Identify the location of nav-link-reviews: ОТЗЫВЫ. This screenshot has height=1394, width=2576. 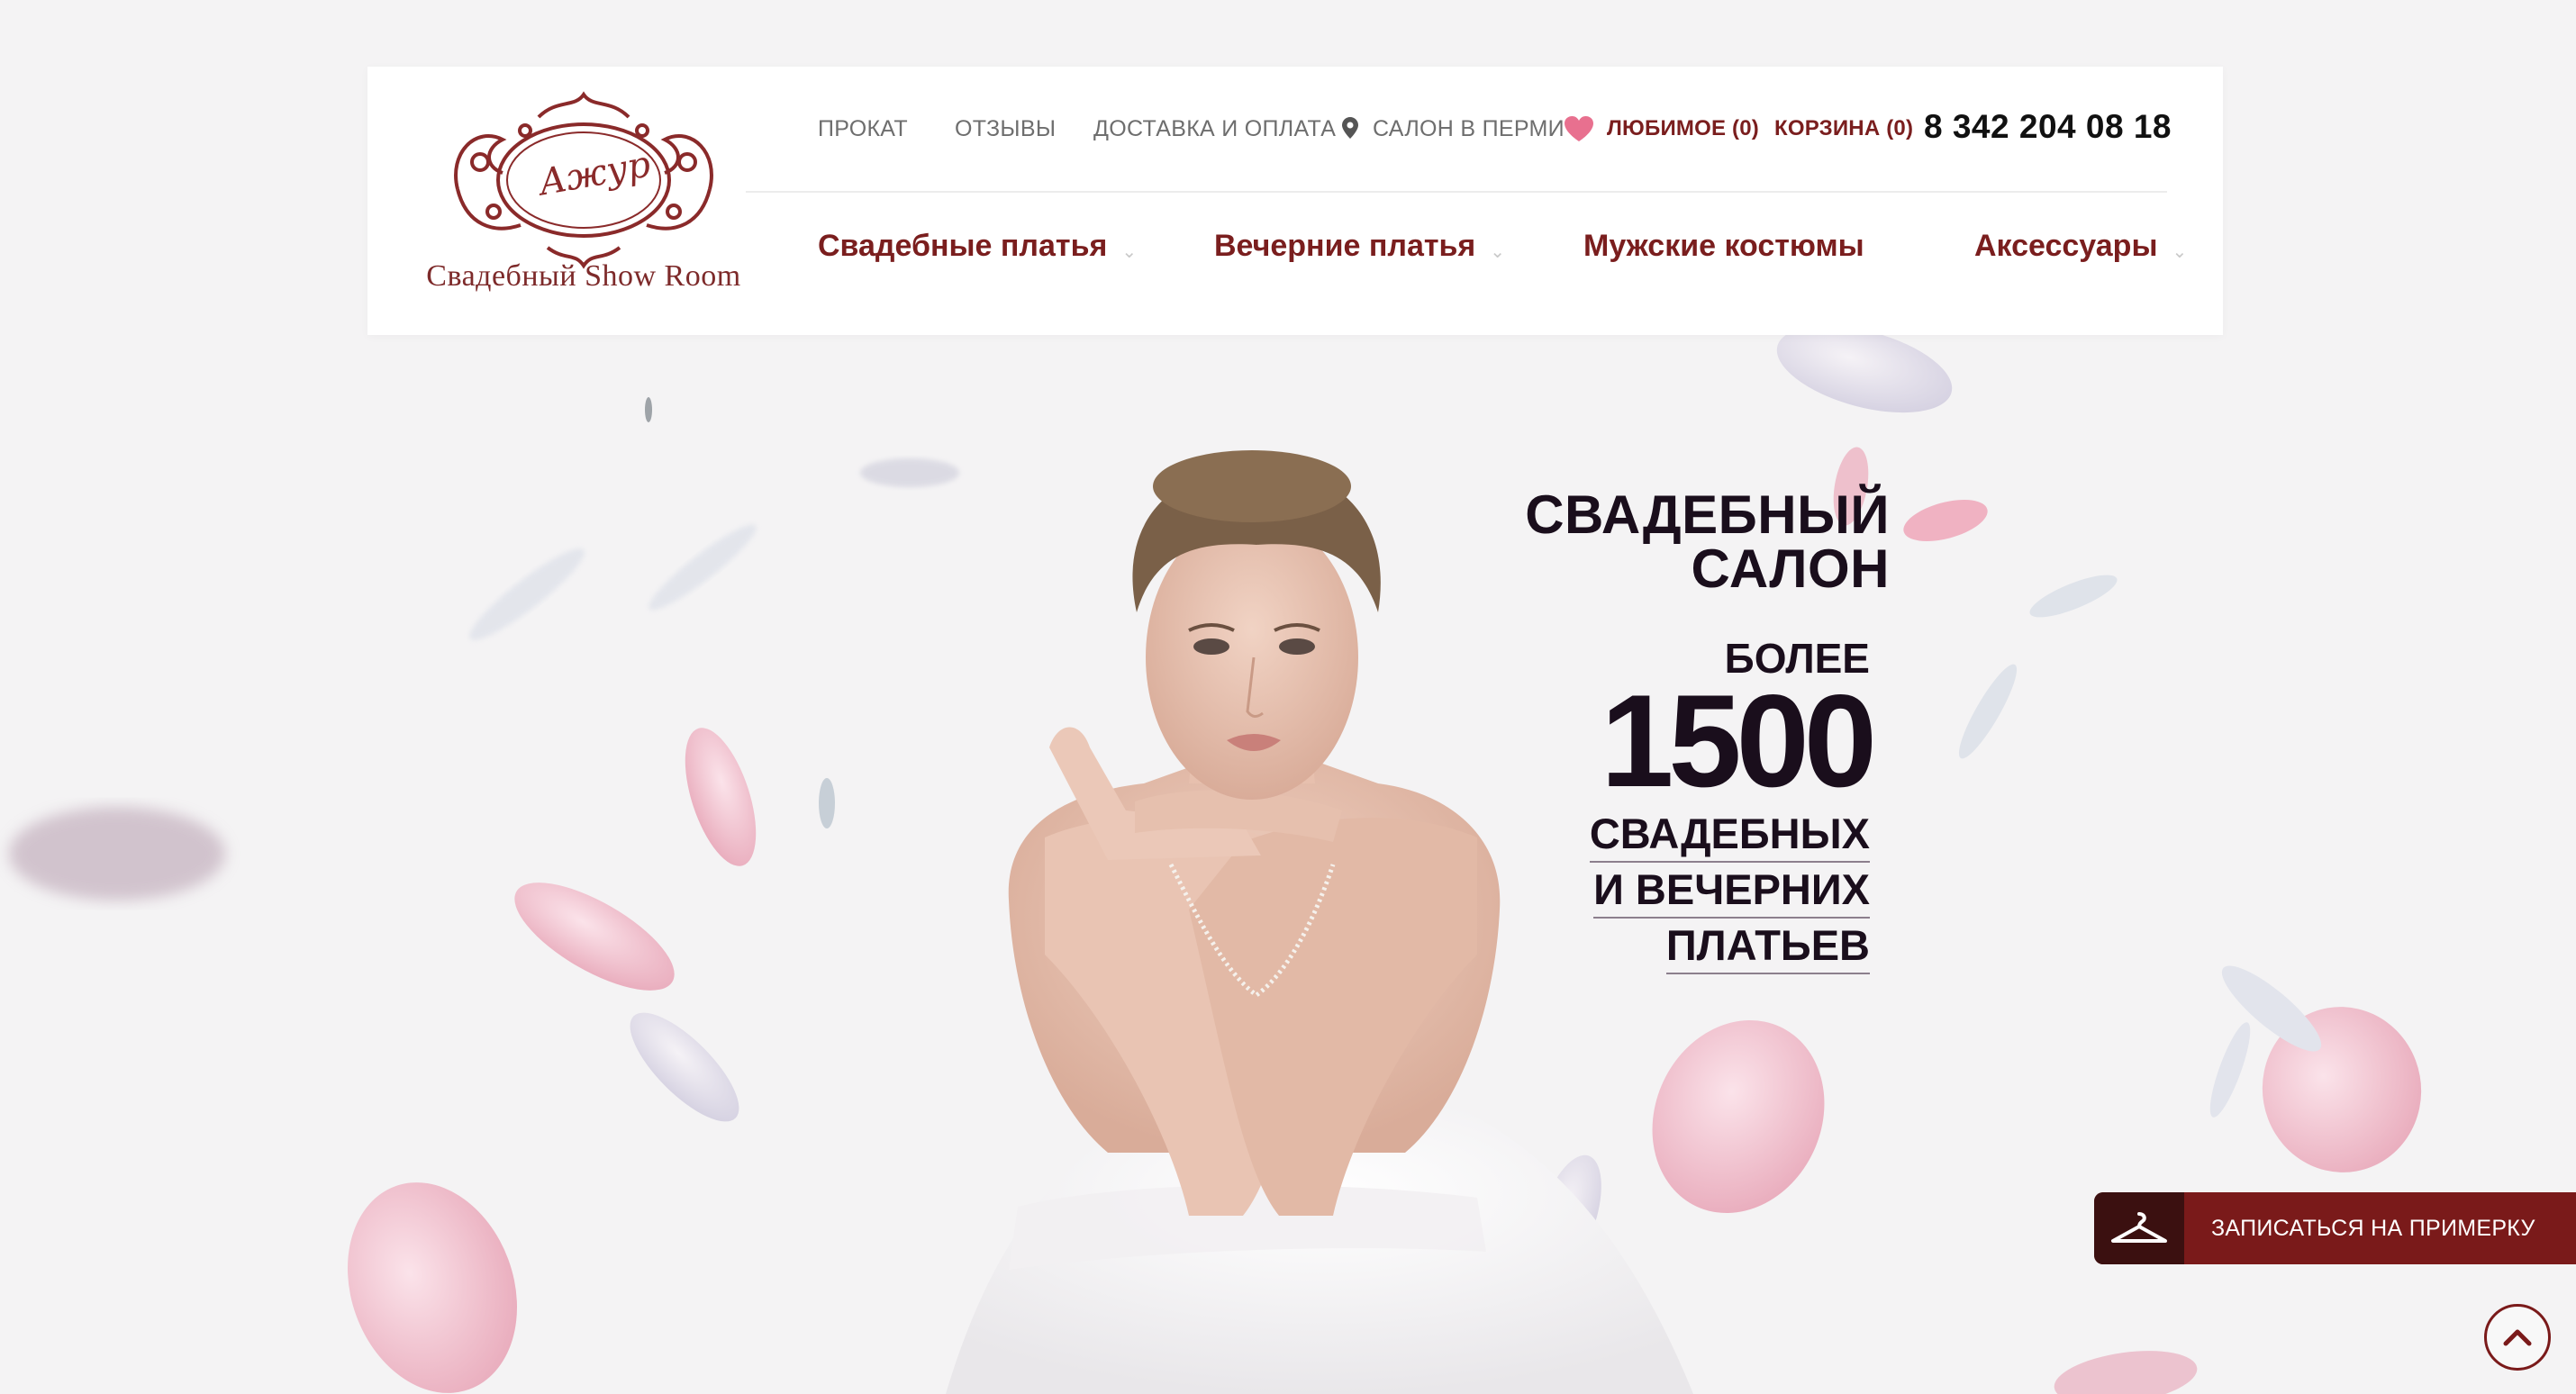
(1006, 129).